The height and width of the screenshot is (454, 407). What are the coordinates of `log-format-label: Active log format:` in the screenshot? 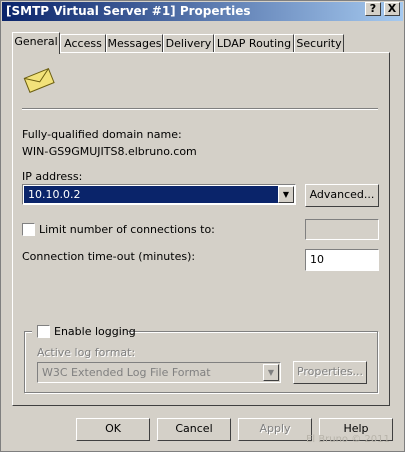 It's located at (86, 352).